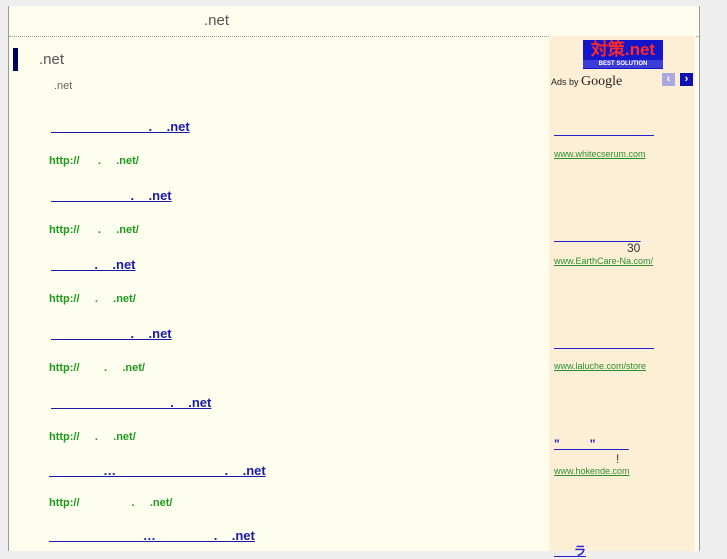 The height and width of the screenshot is (559, 727). What do you see at coordinates (686, 79) in the screenshot?
I see `next-ad-button: ›` at bounding box center [686, 79].